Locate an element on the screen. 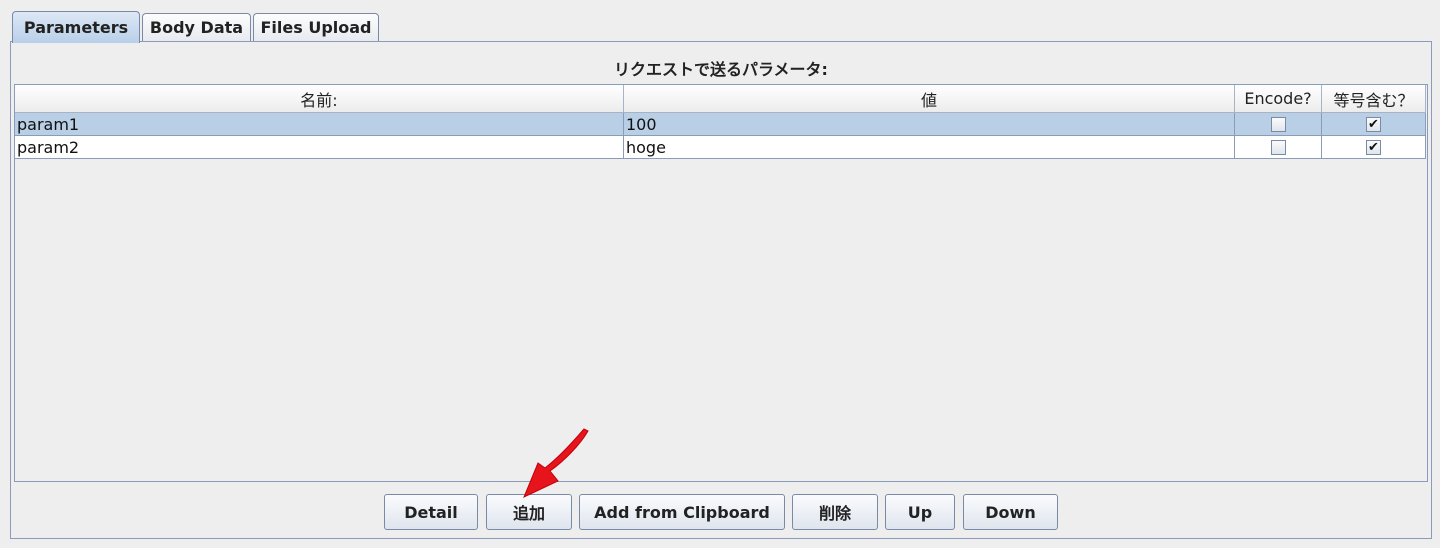 The height and width of the screenshot is (548, 1440). up-button: Up is located at coordinates (920, 512).